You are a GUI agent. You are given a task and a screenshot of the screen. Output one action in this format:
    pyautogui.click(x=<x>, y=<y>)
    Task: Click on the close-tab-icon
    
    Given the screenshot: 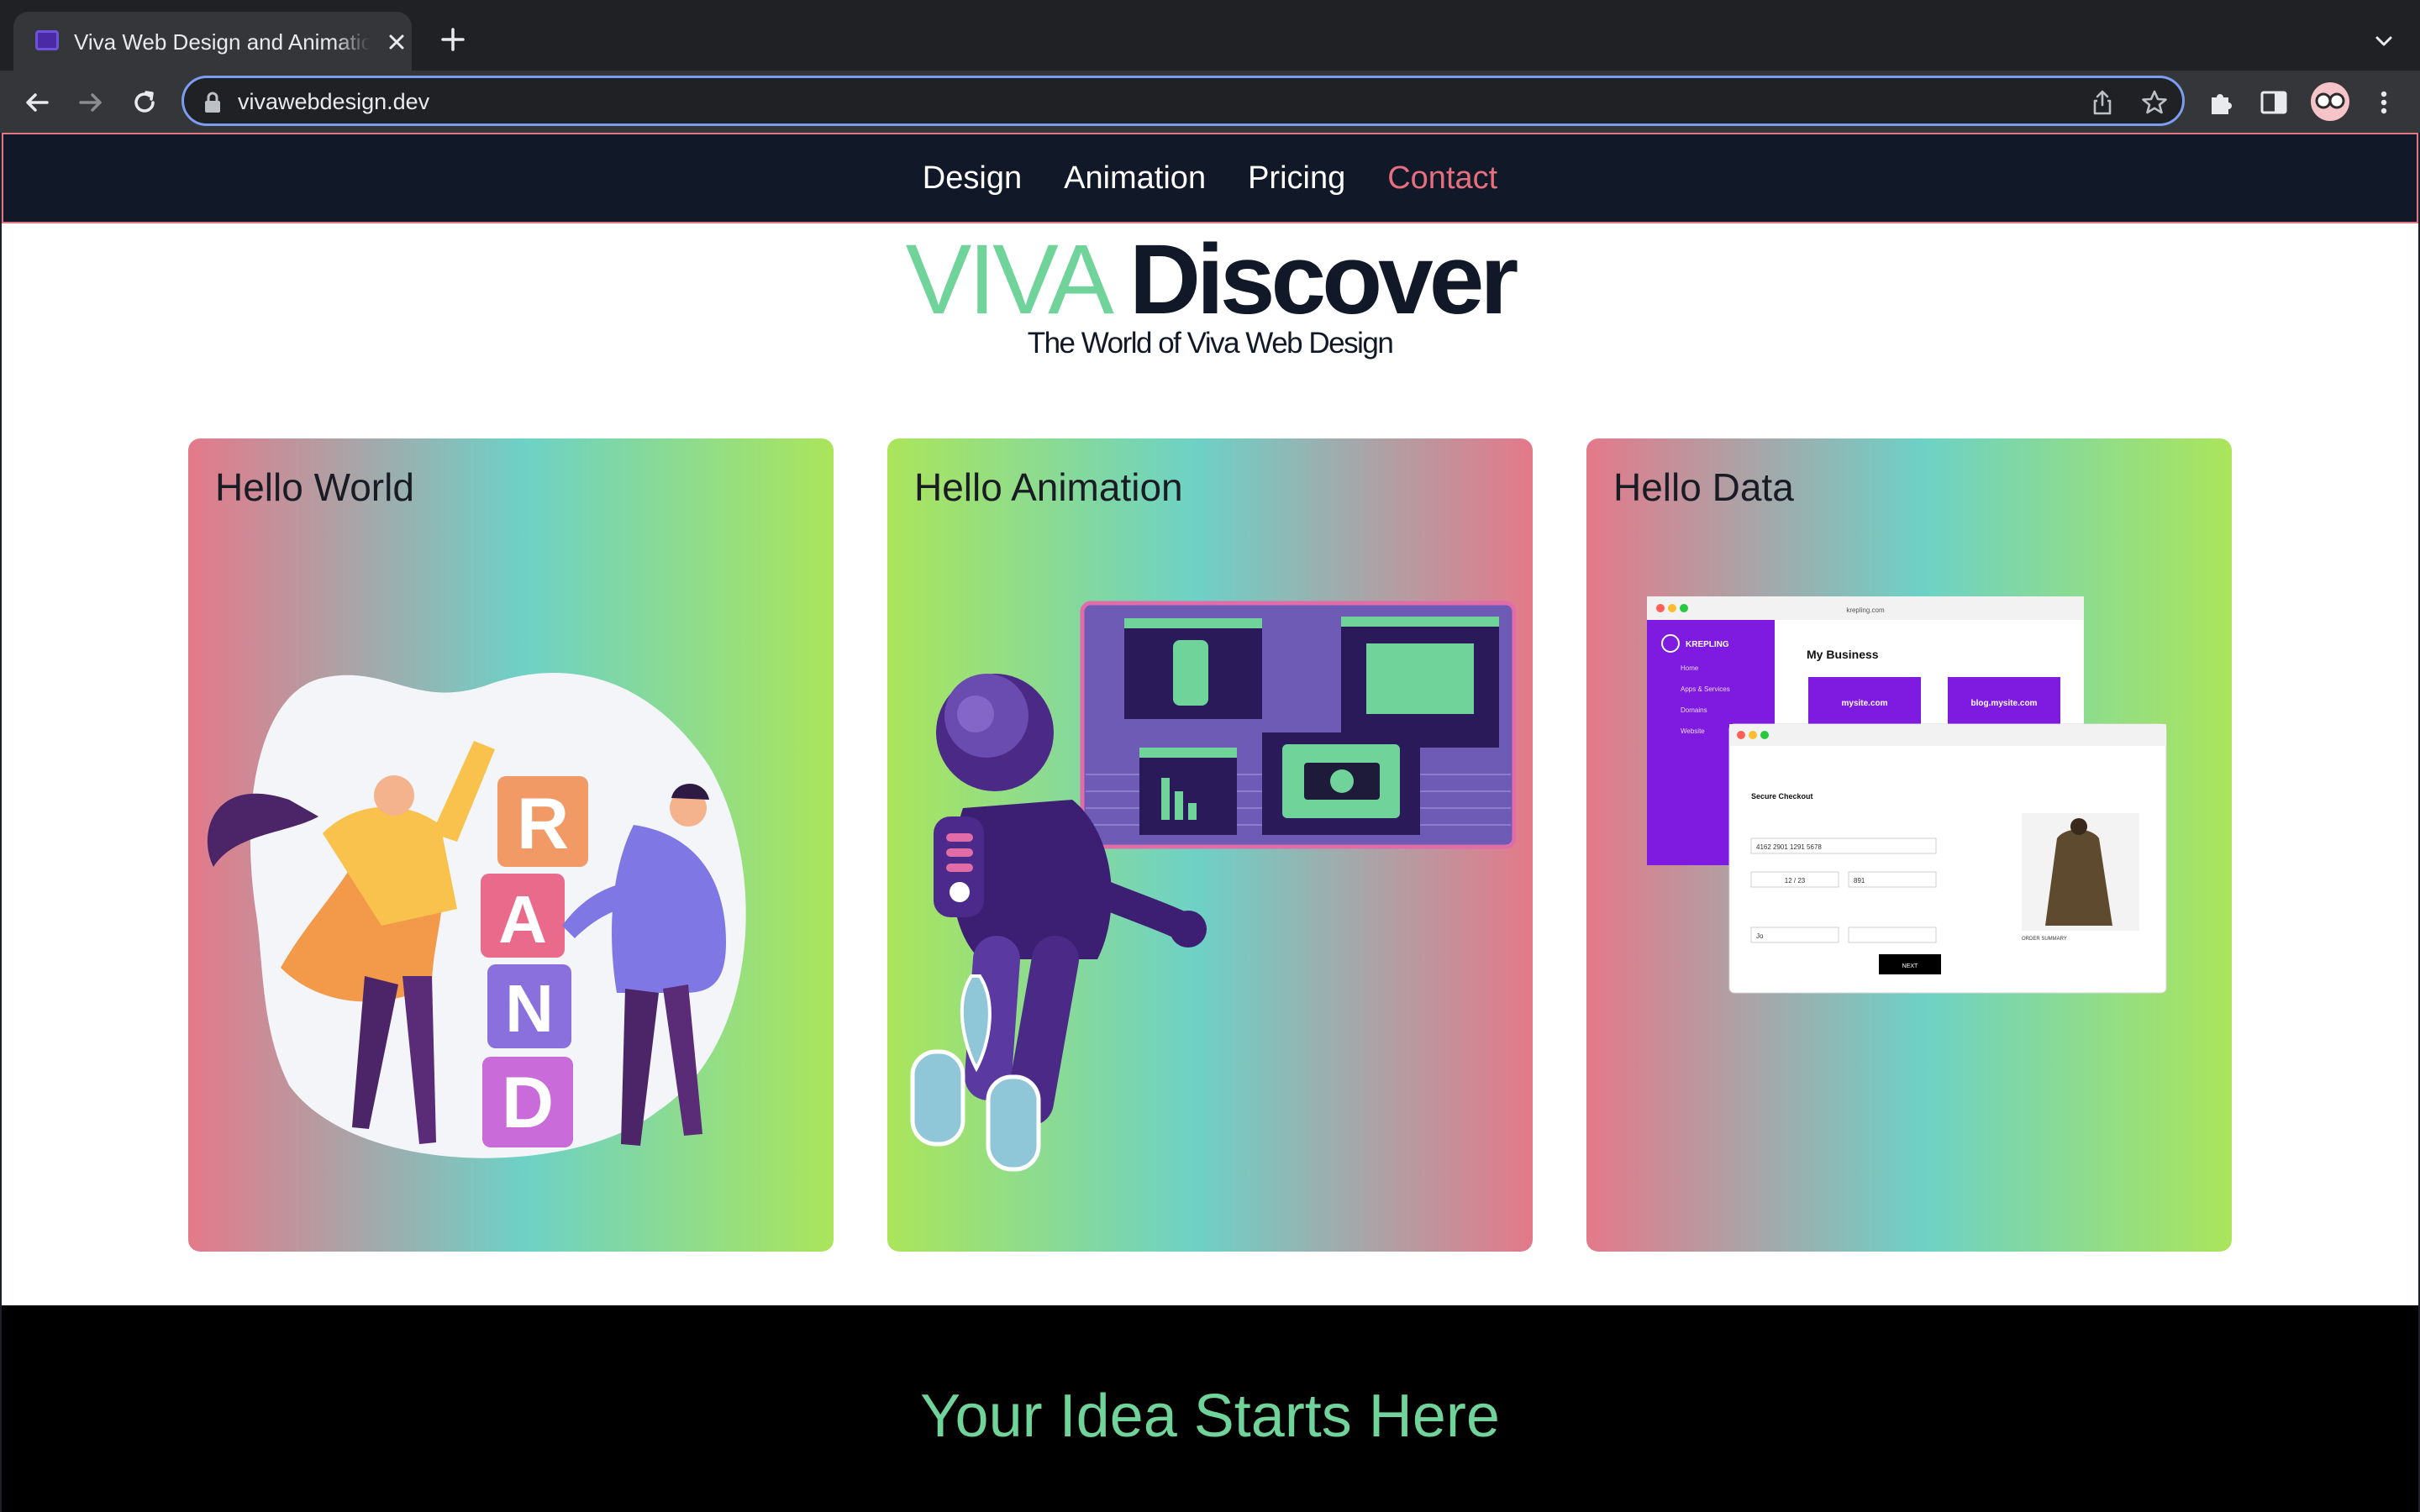 What is the action you would take?
    pyautogui.click(x=397, y=42)
    